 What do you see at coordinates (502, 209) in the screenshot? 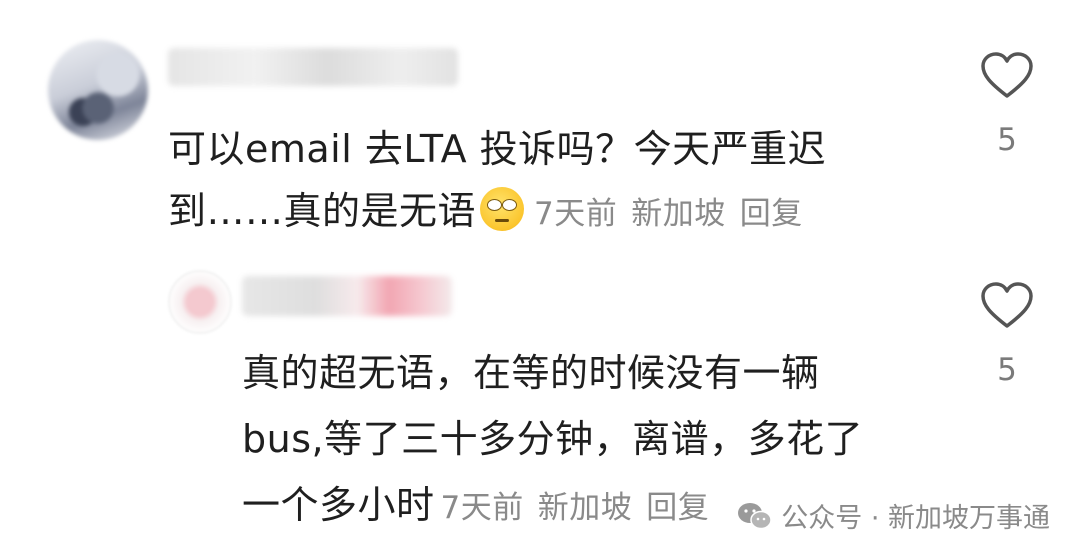
I see `rolling-eyes-emoji-icon` at bounding box center [502, 209].